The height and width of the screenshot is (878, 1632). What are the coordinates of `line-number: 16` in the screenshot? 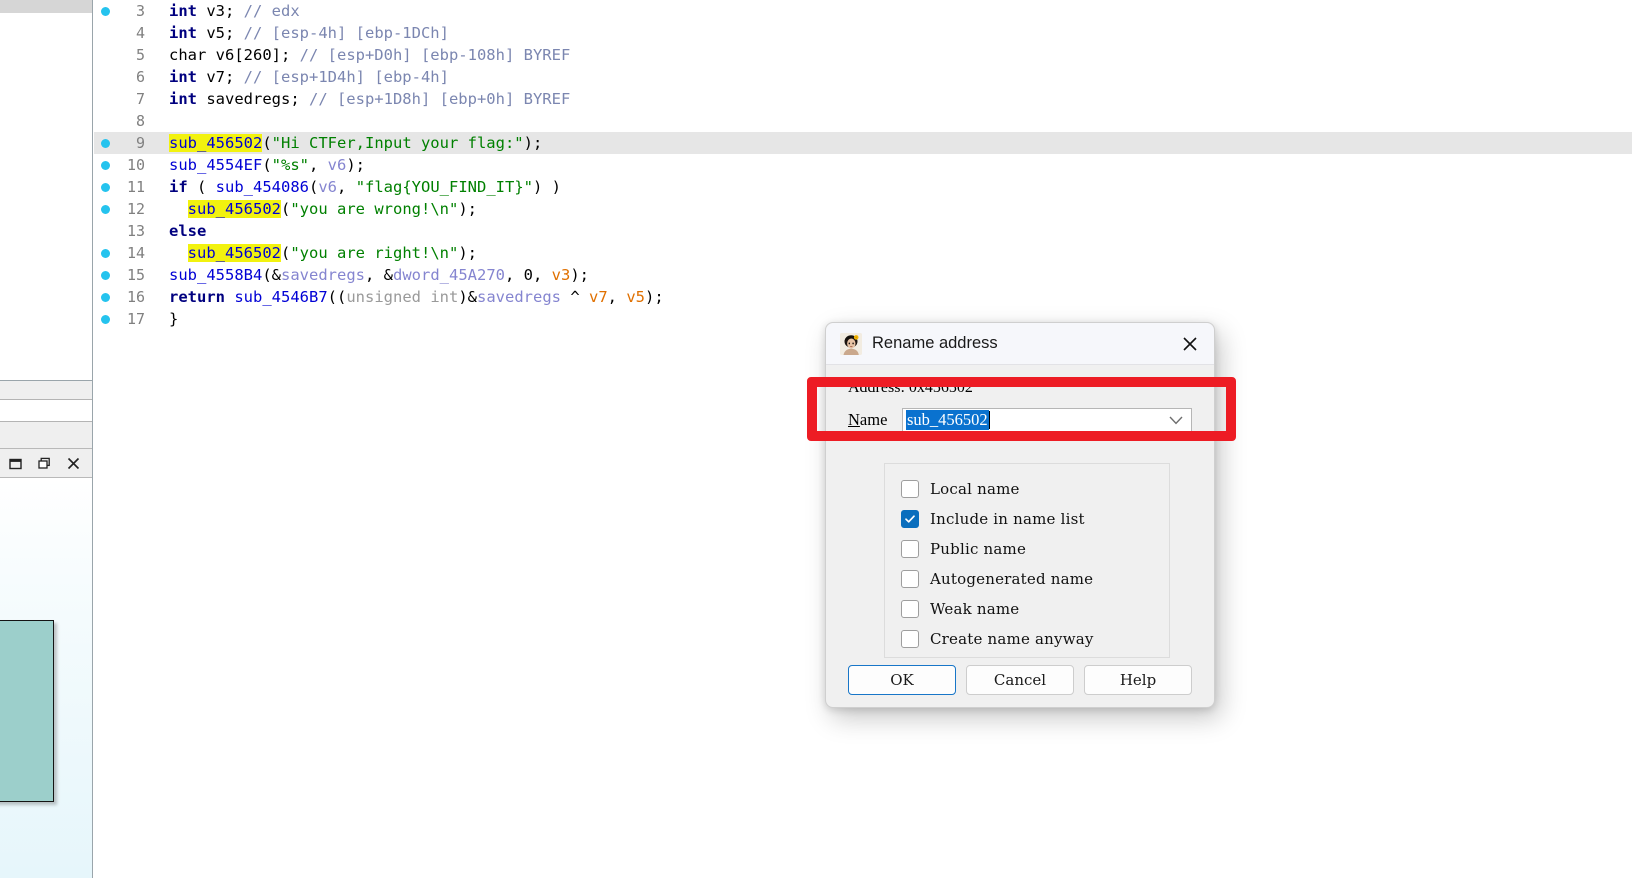 It's located at (135, 297).